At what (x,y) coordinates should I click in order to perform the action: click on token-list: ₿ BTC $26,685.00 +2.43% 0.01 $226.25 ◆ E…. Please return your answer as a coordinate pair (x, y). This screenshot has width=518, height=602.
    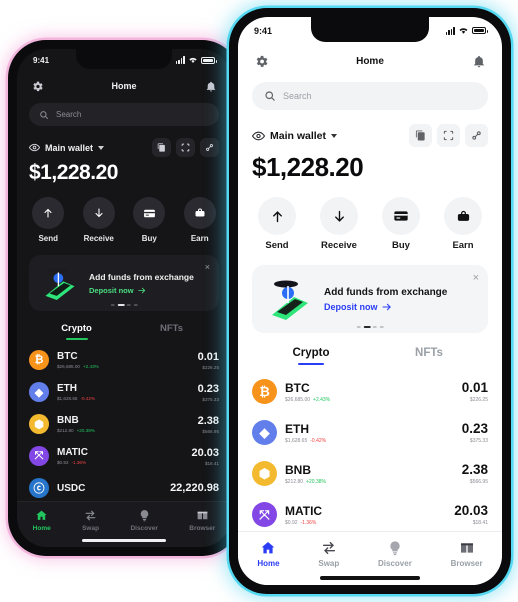
    Looking at the image, I should click on (124, 424).